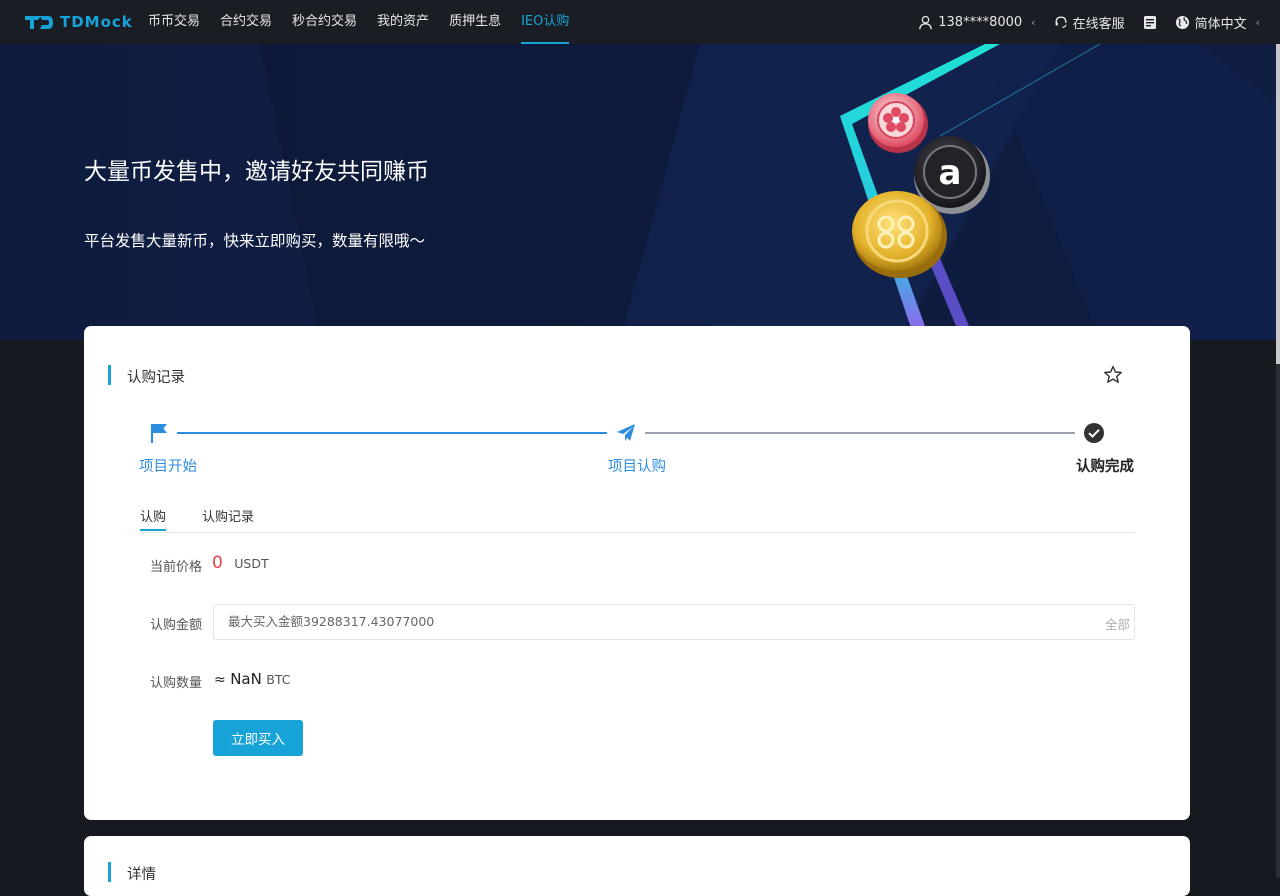  I want to click on brand-name: TDMock, so click(96, 22).